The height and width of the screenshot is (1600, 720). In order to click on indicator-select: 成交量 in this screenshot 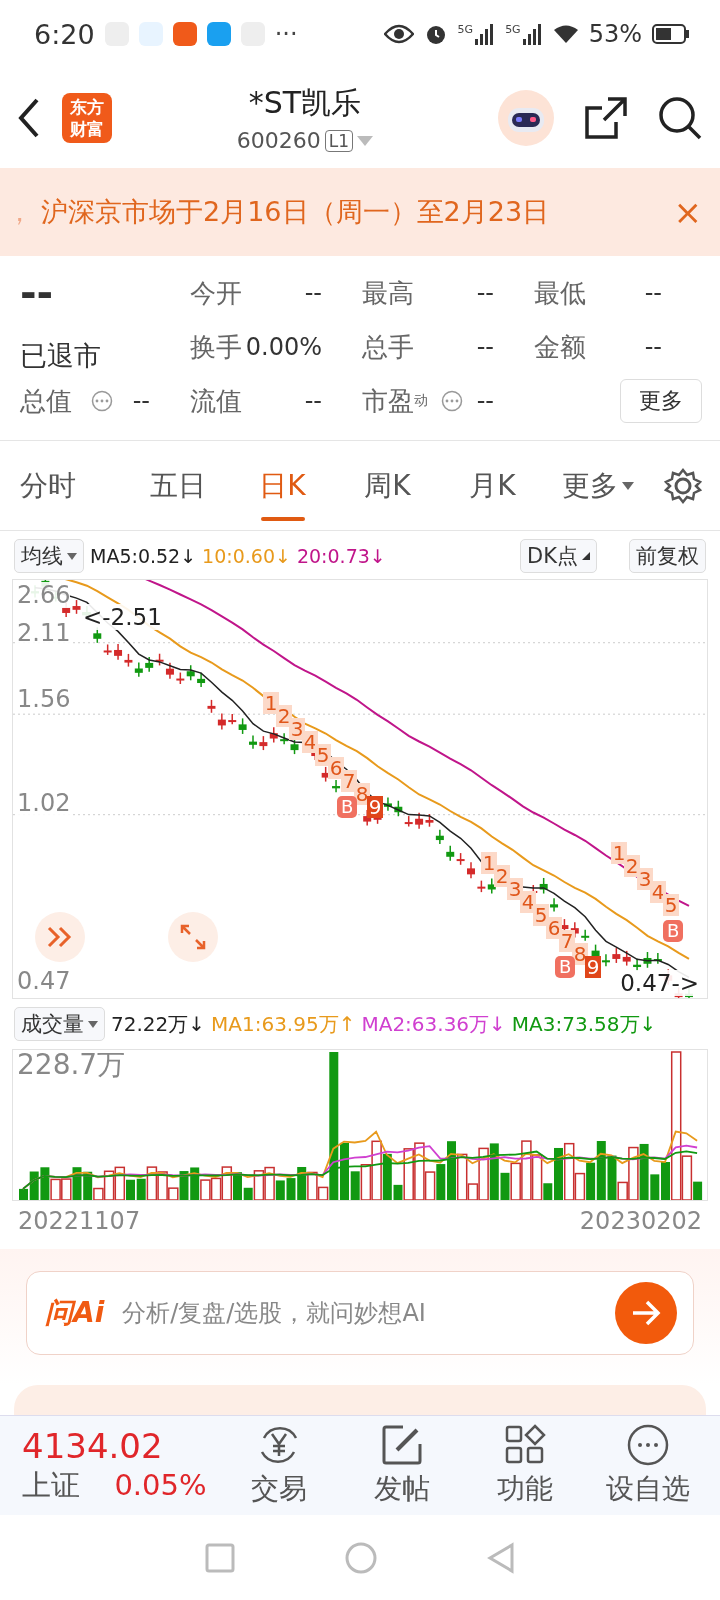, I will do `click(59, 1024)`.